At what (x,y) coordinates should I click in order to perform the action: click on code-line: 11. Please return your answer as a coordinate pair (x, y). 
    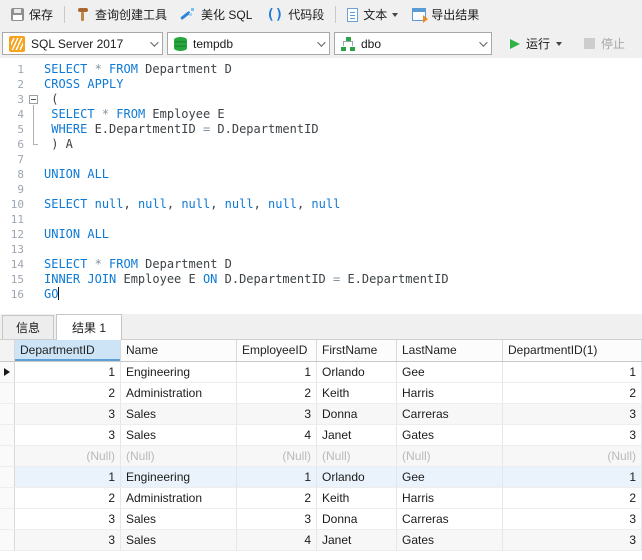
    Looking at the image, I should click on (321, 219).